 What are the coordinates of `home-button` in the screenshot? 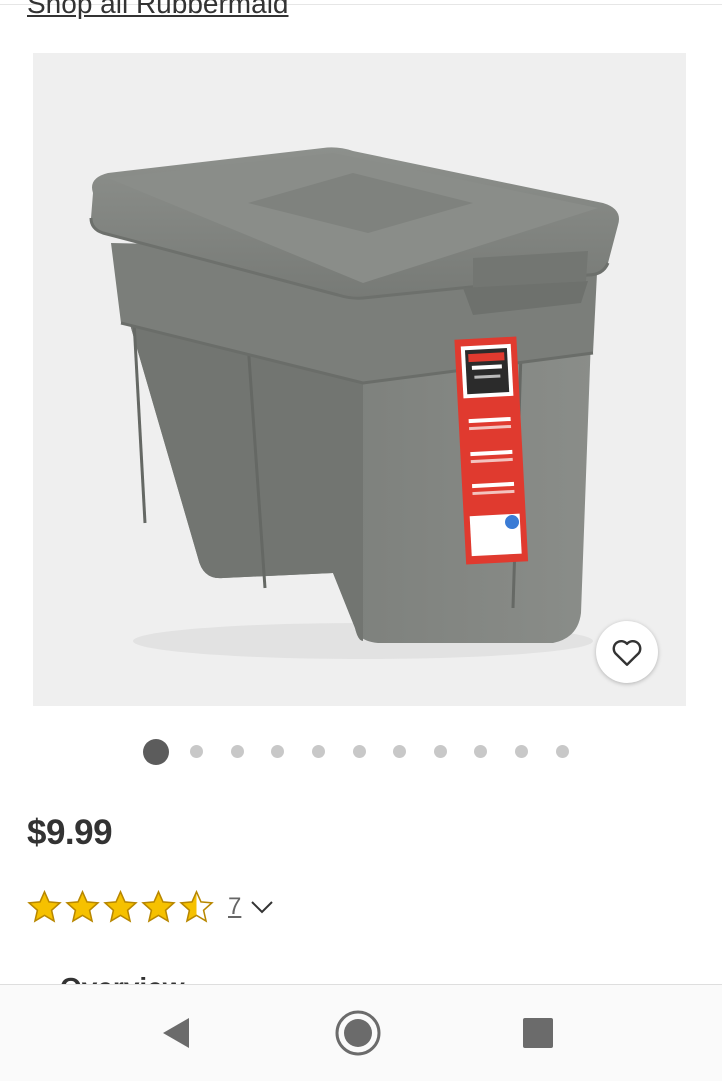 It's located at (358, 1033).